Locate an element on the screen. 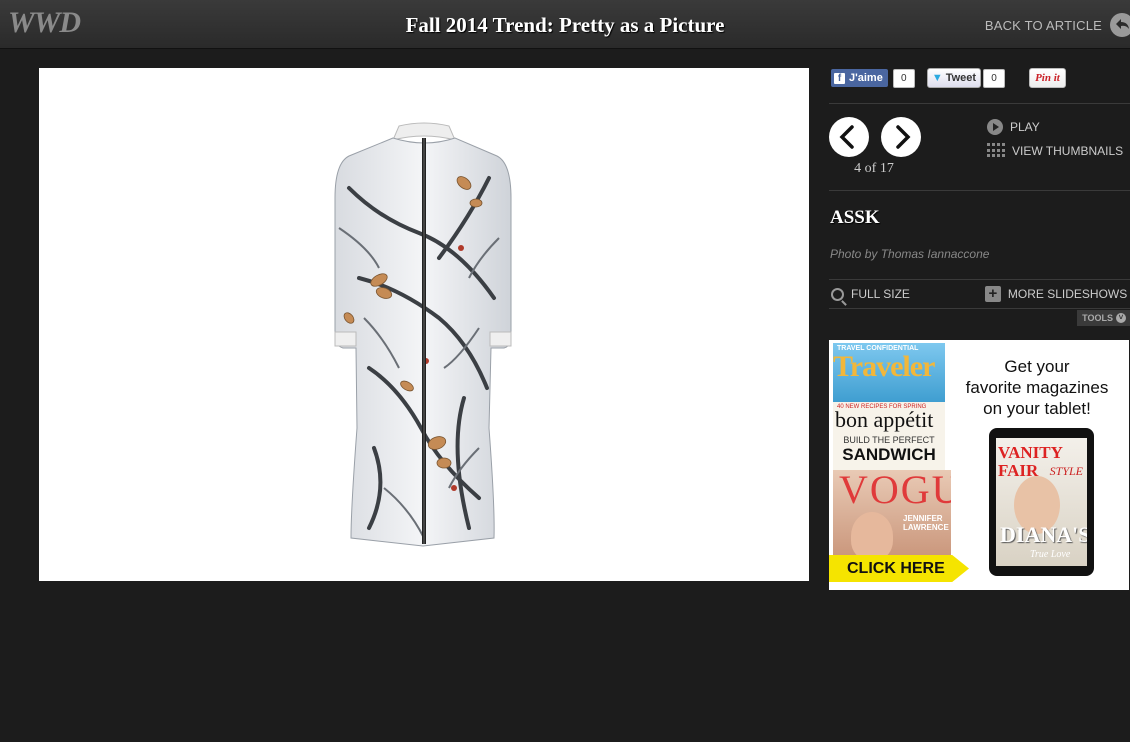 This screenshot has height=742, width=1130. traveler-cover: TRAVEL CONFIDENTIAL Traveler is located at coordinates (889, 374).